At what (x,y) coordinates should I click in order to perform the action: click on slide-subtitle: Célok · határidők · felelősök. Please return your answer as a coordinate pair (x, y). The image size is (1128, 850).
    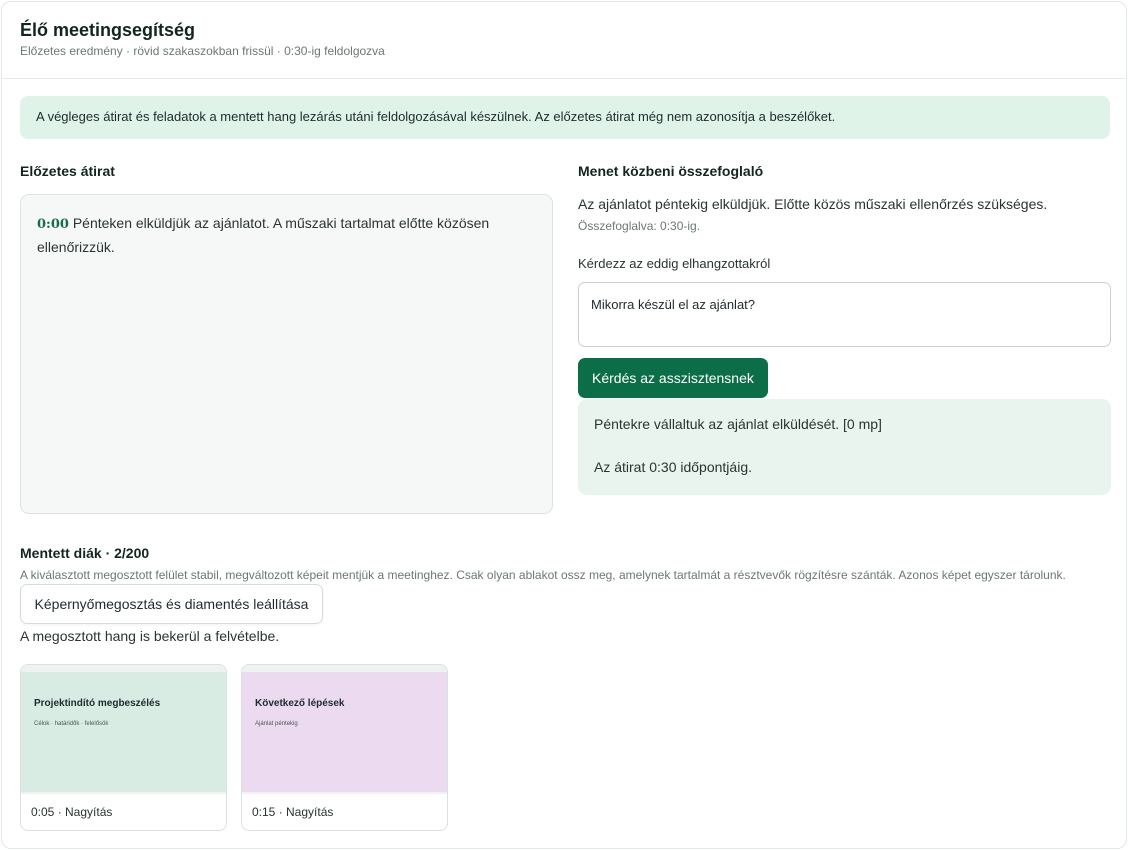
    Looking at the image, I should click on (71, 724).